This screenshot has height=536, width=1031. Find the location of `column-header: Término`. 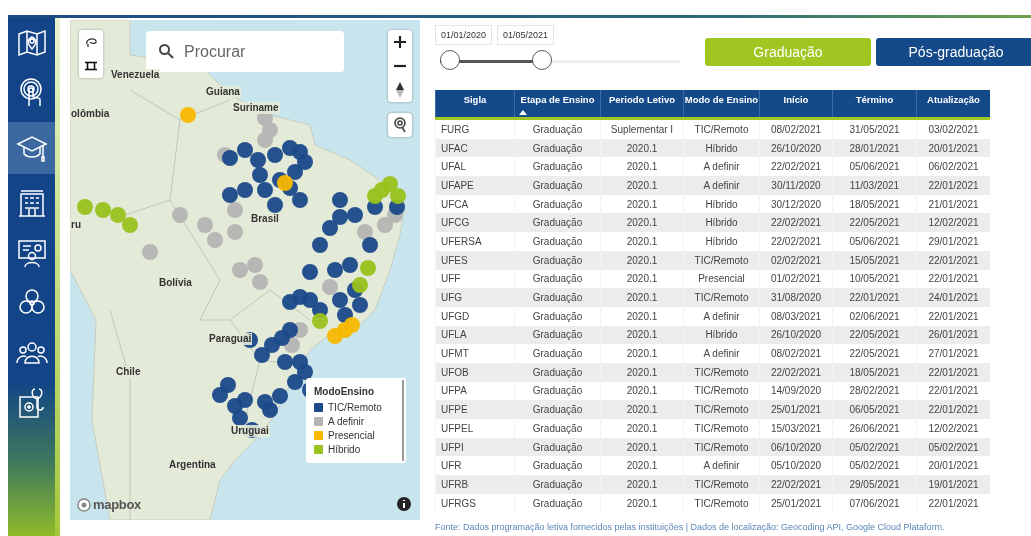

column-header: Término is located at coordinates (874, 104).